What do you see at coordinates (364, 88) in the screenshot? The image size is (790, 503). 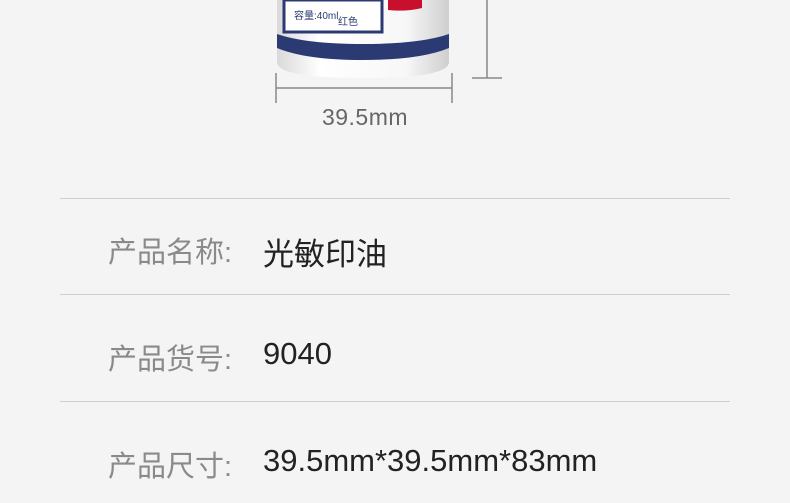 I see `width-dimension-line` at bounding box center [364, 88].